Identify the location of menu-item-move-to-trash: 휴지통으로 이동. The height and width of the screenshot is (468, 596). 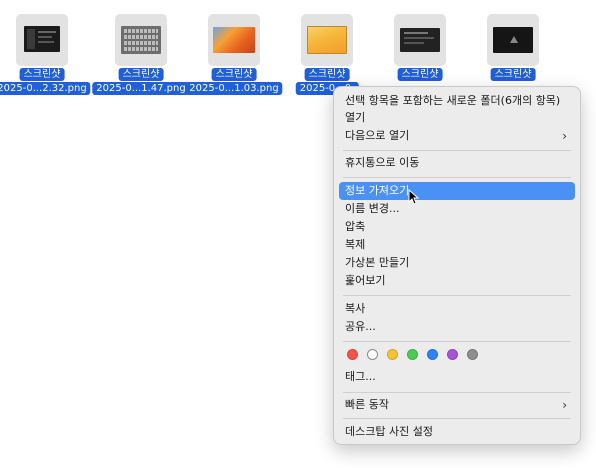
(457, 163).